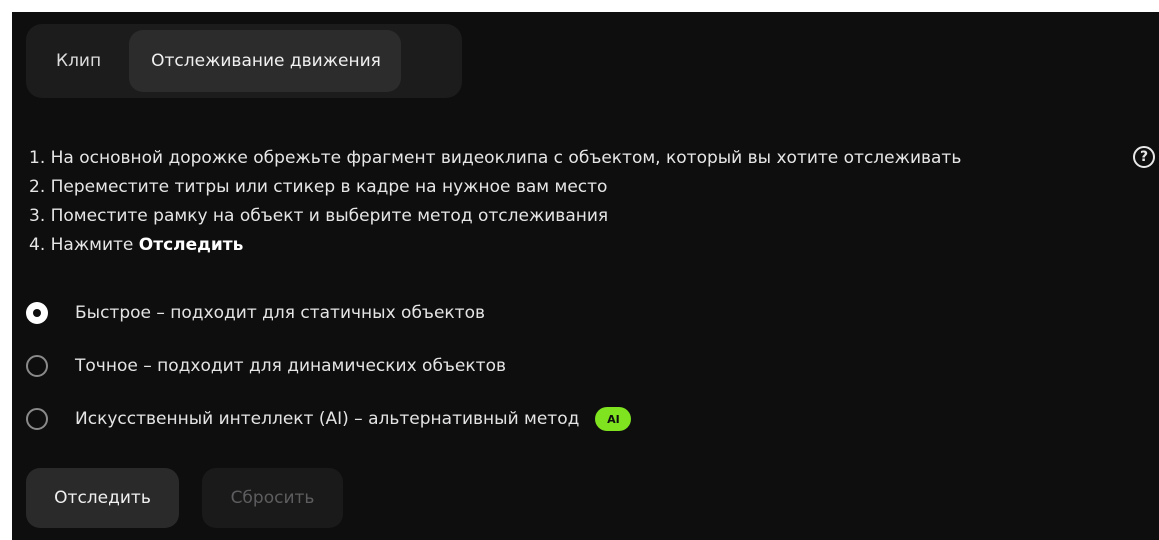 The height and width of the screenshot is (540, 1159). What do you see at coordinates (78, 61) in the screenshot?
I see `tab-clip: Клип` at bounding box center [78, 61].